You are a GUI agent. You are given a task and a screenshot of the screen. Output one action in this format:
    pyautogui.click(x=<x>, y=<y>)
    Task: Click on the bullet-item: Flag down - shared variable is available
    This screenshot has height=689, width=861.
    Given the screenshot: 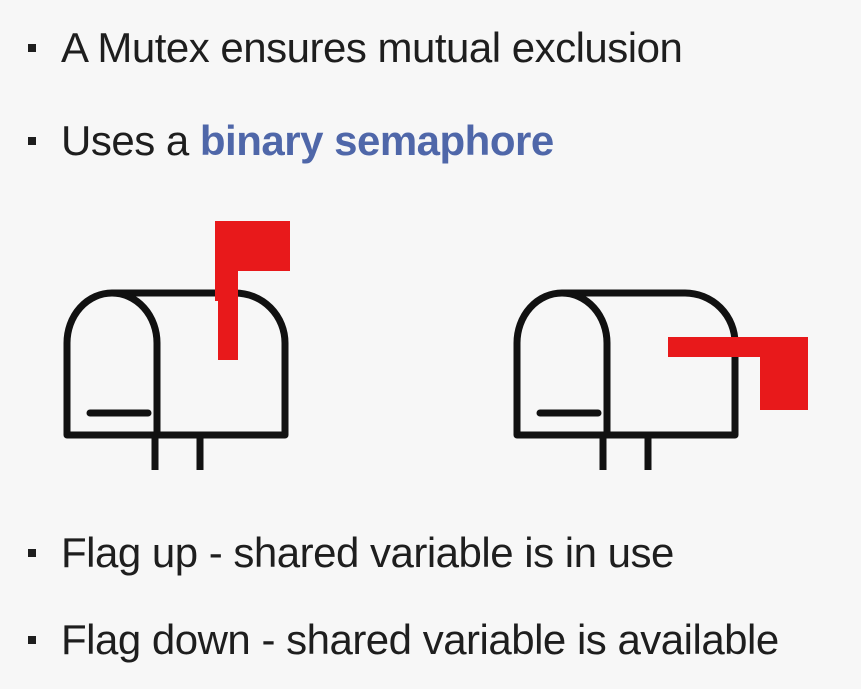 What is the action you would take?
    pyautogui.click(x=403, y=640)
    